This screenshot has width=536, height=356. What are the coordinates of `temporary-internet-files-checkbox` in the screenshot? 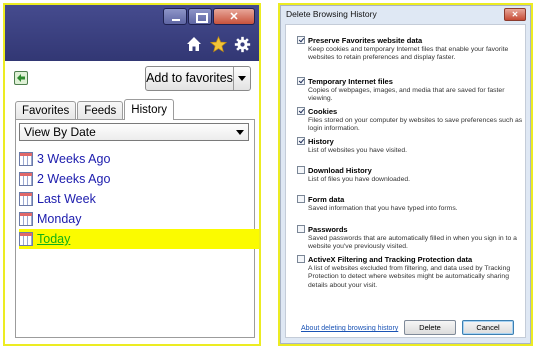 It's located at (301, 81).